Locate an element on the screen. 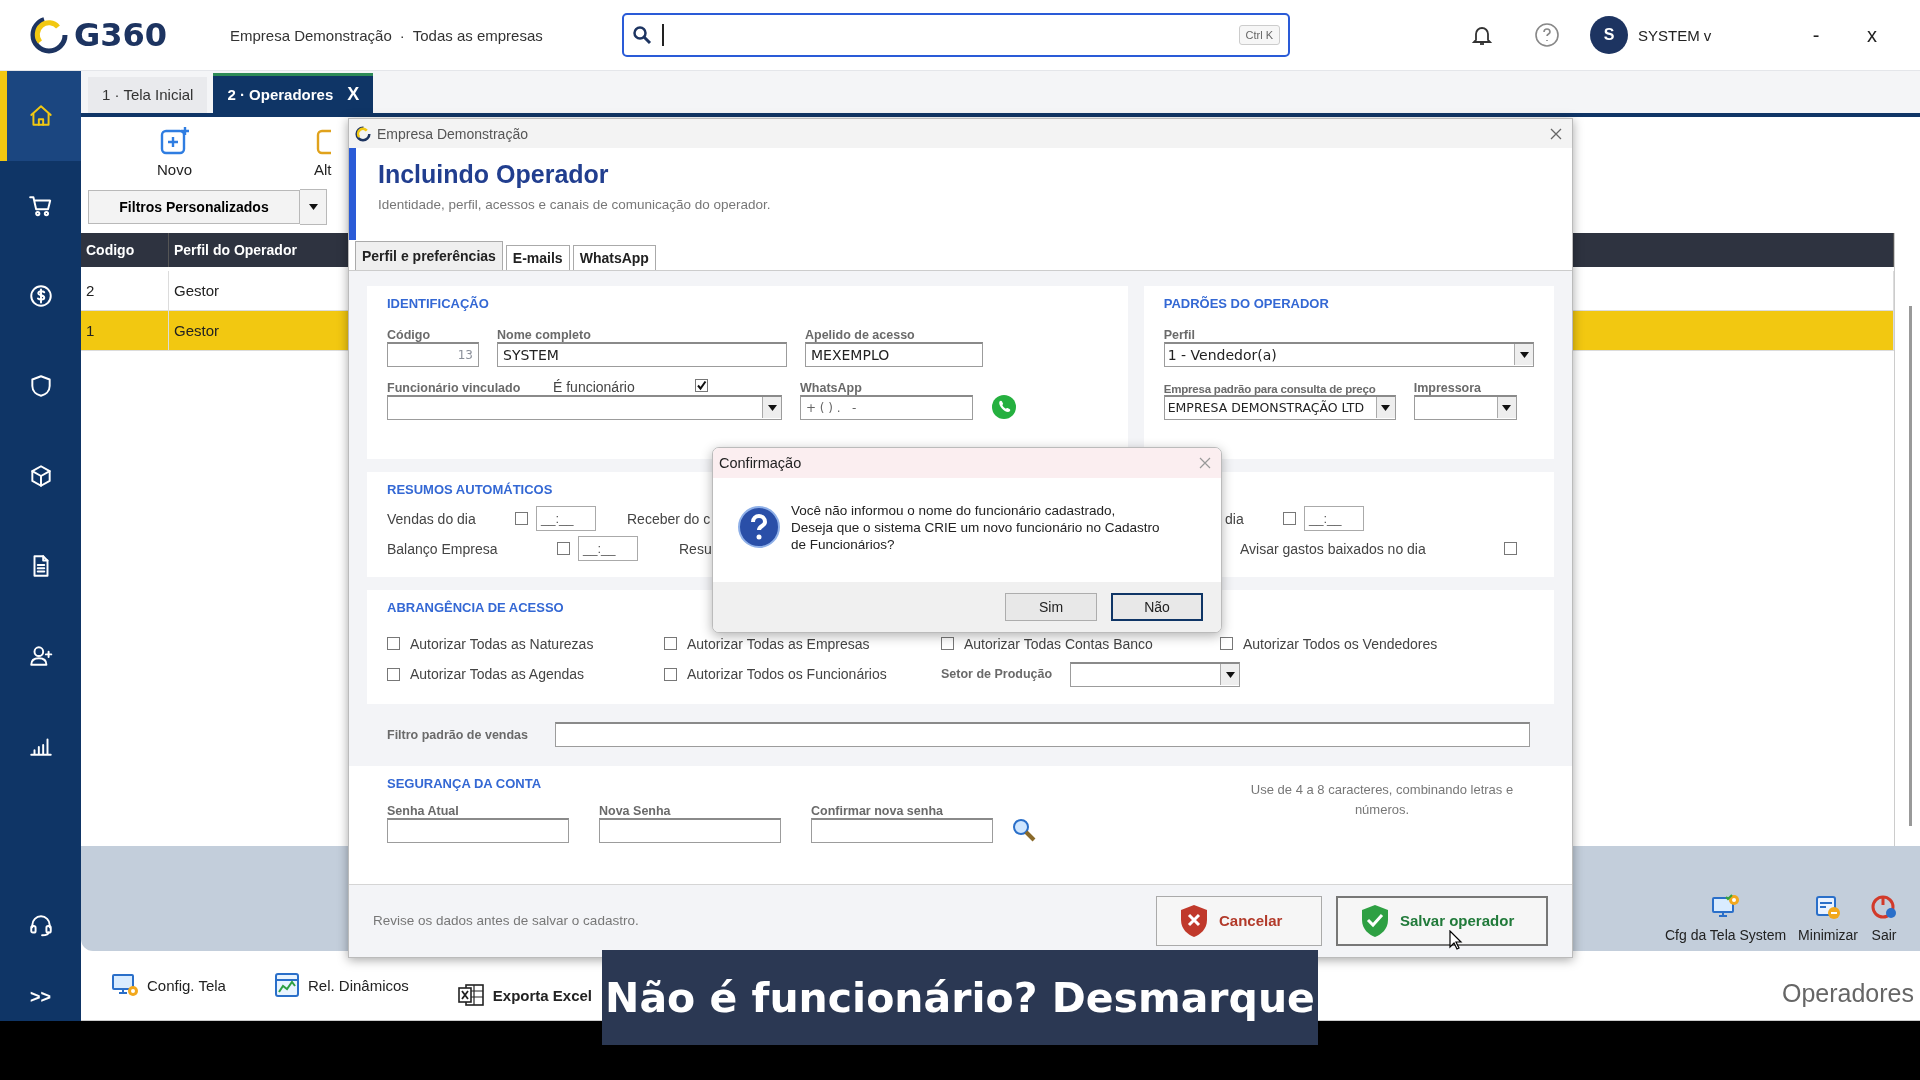 The width and height of the screenshot is (1920, 1080). field-label: Código is located at coordinates (409, 334).